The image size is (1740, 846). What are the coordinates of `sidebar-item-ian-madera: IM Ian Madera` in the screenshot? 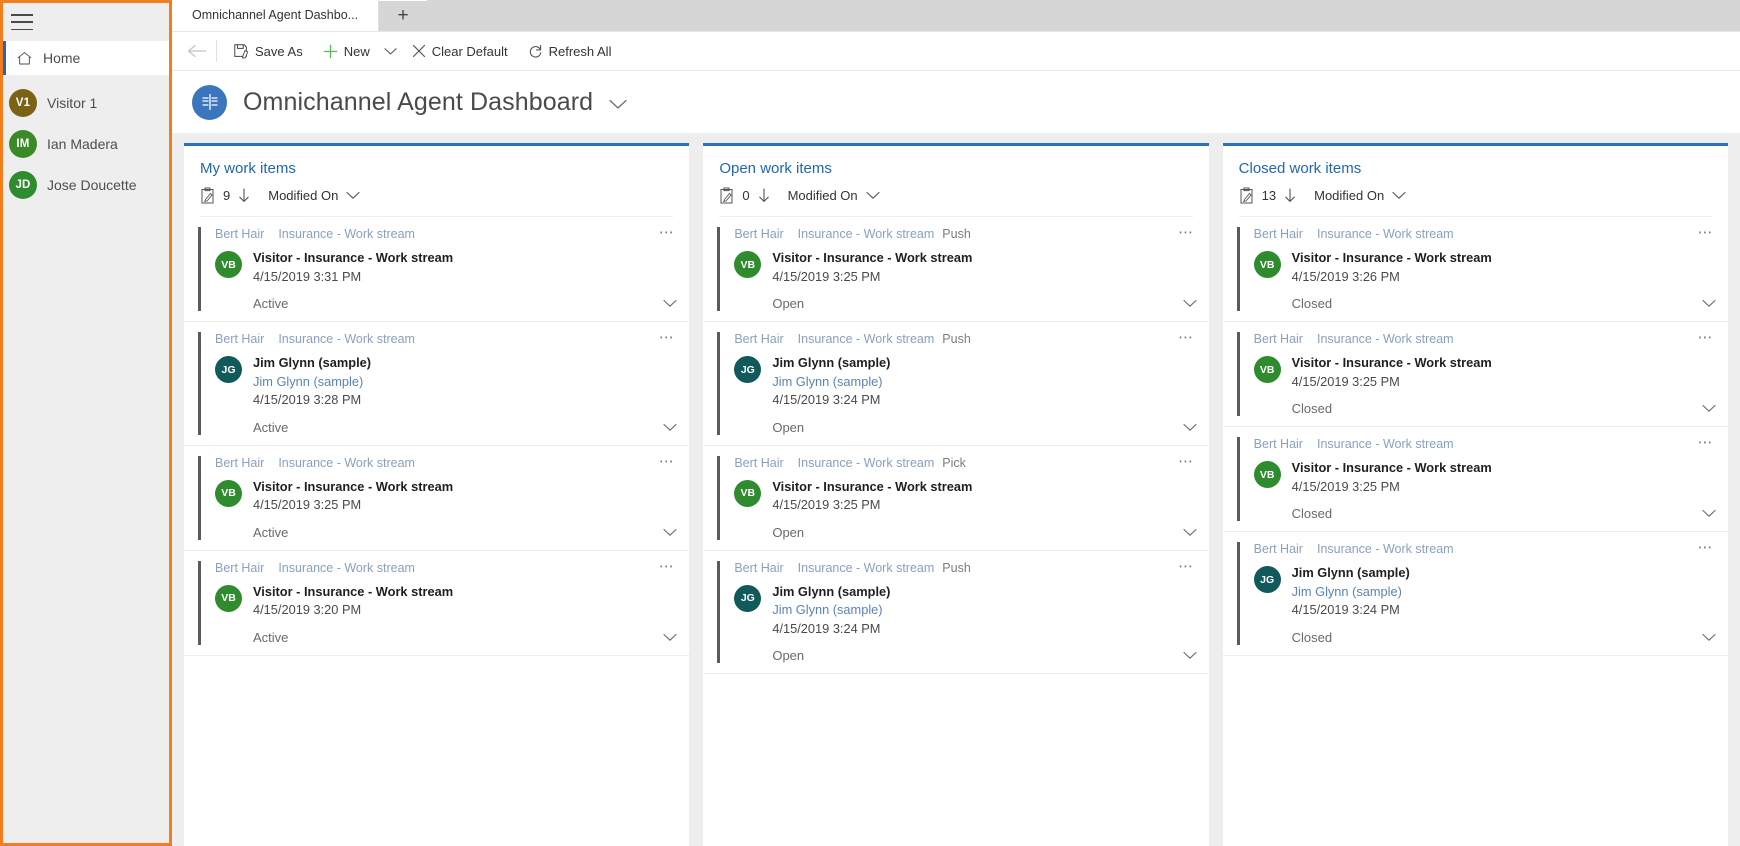 It's located at (86, 144).